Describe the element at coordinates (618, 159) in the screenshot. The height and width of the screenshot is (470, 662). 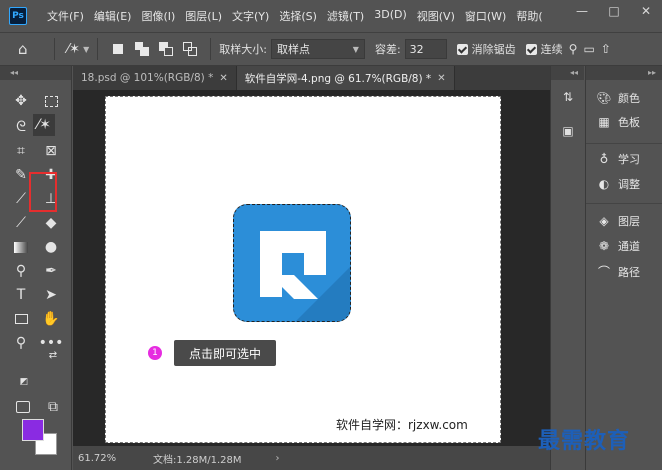
I see `panel-item-learn: ♁ 学习` at that location.